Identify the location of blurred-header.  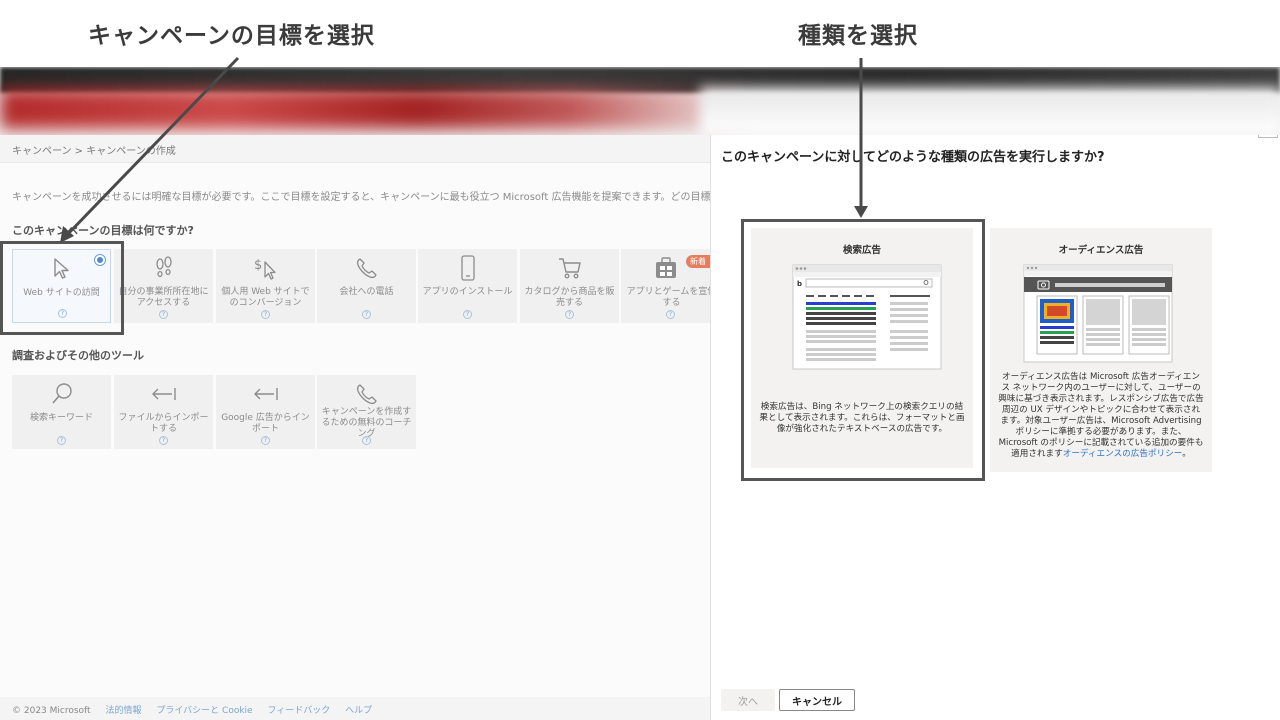
(640, 101).